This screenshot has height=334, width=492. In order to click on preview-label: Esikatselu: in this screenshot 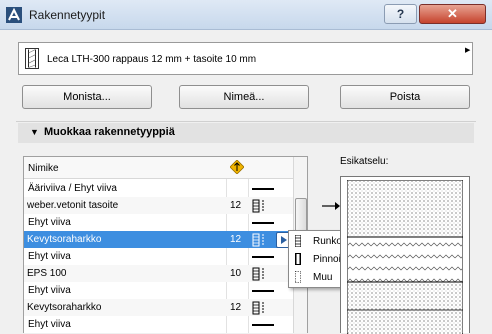, I will do `click(364, 161)`.